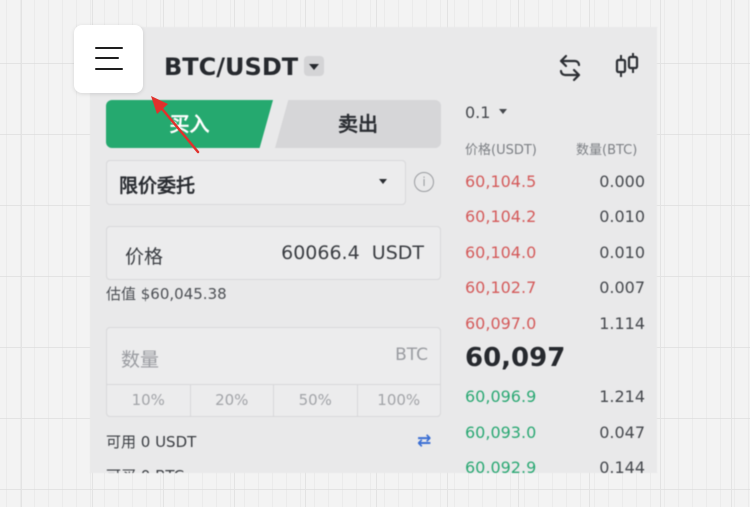 Image resolution: width=750 pixels, height=507 pixels. Describe the element at coordinates (151, 442) in the screenshot. I see `available-usdt: 可用 0 USDT` at that location.